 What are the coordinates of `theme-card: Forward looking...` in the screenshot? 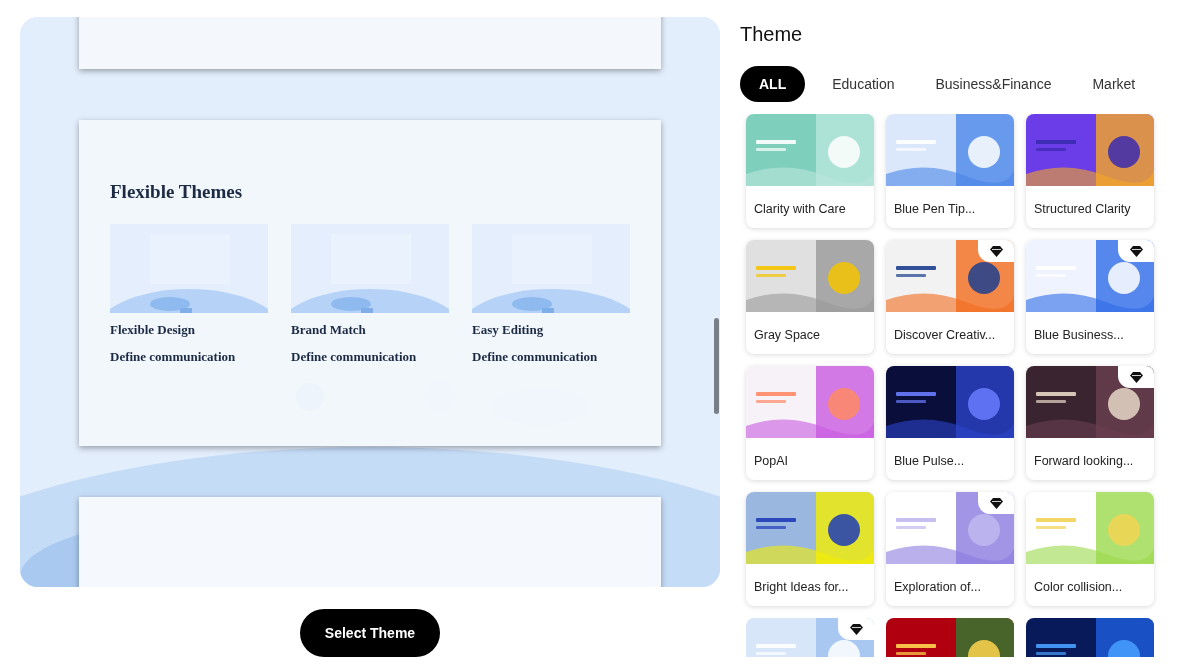 It's located at (1090, 423).